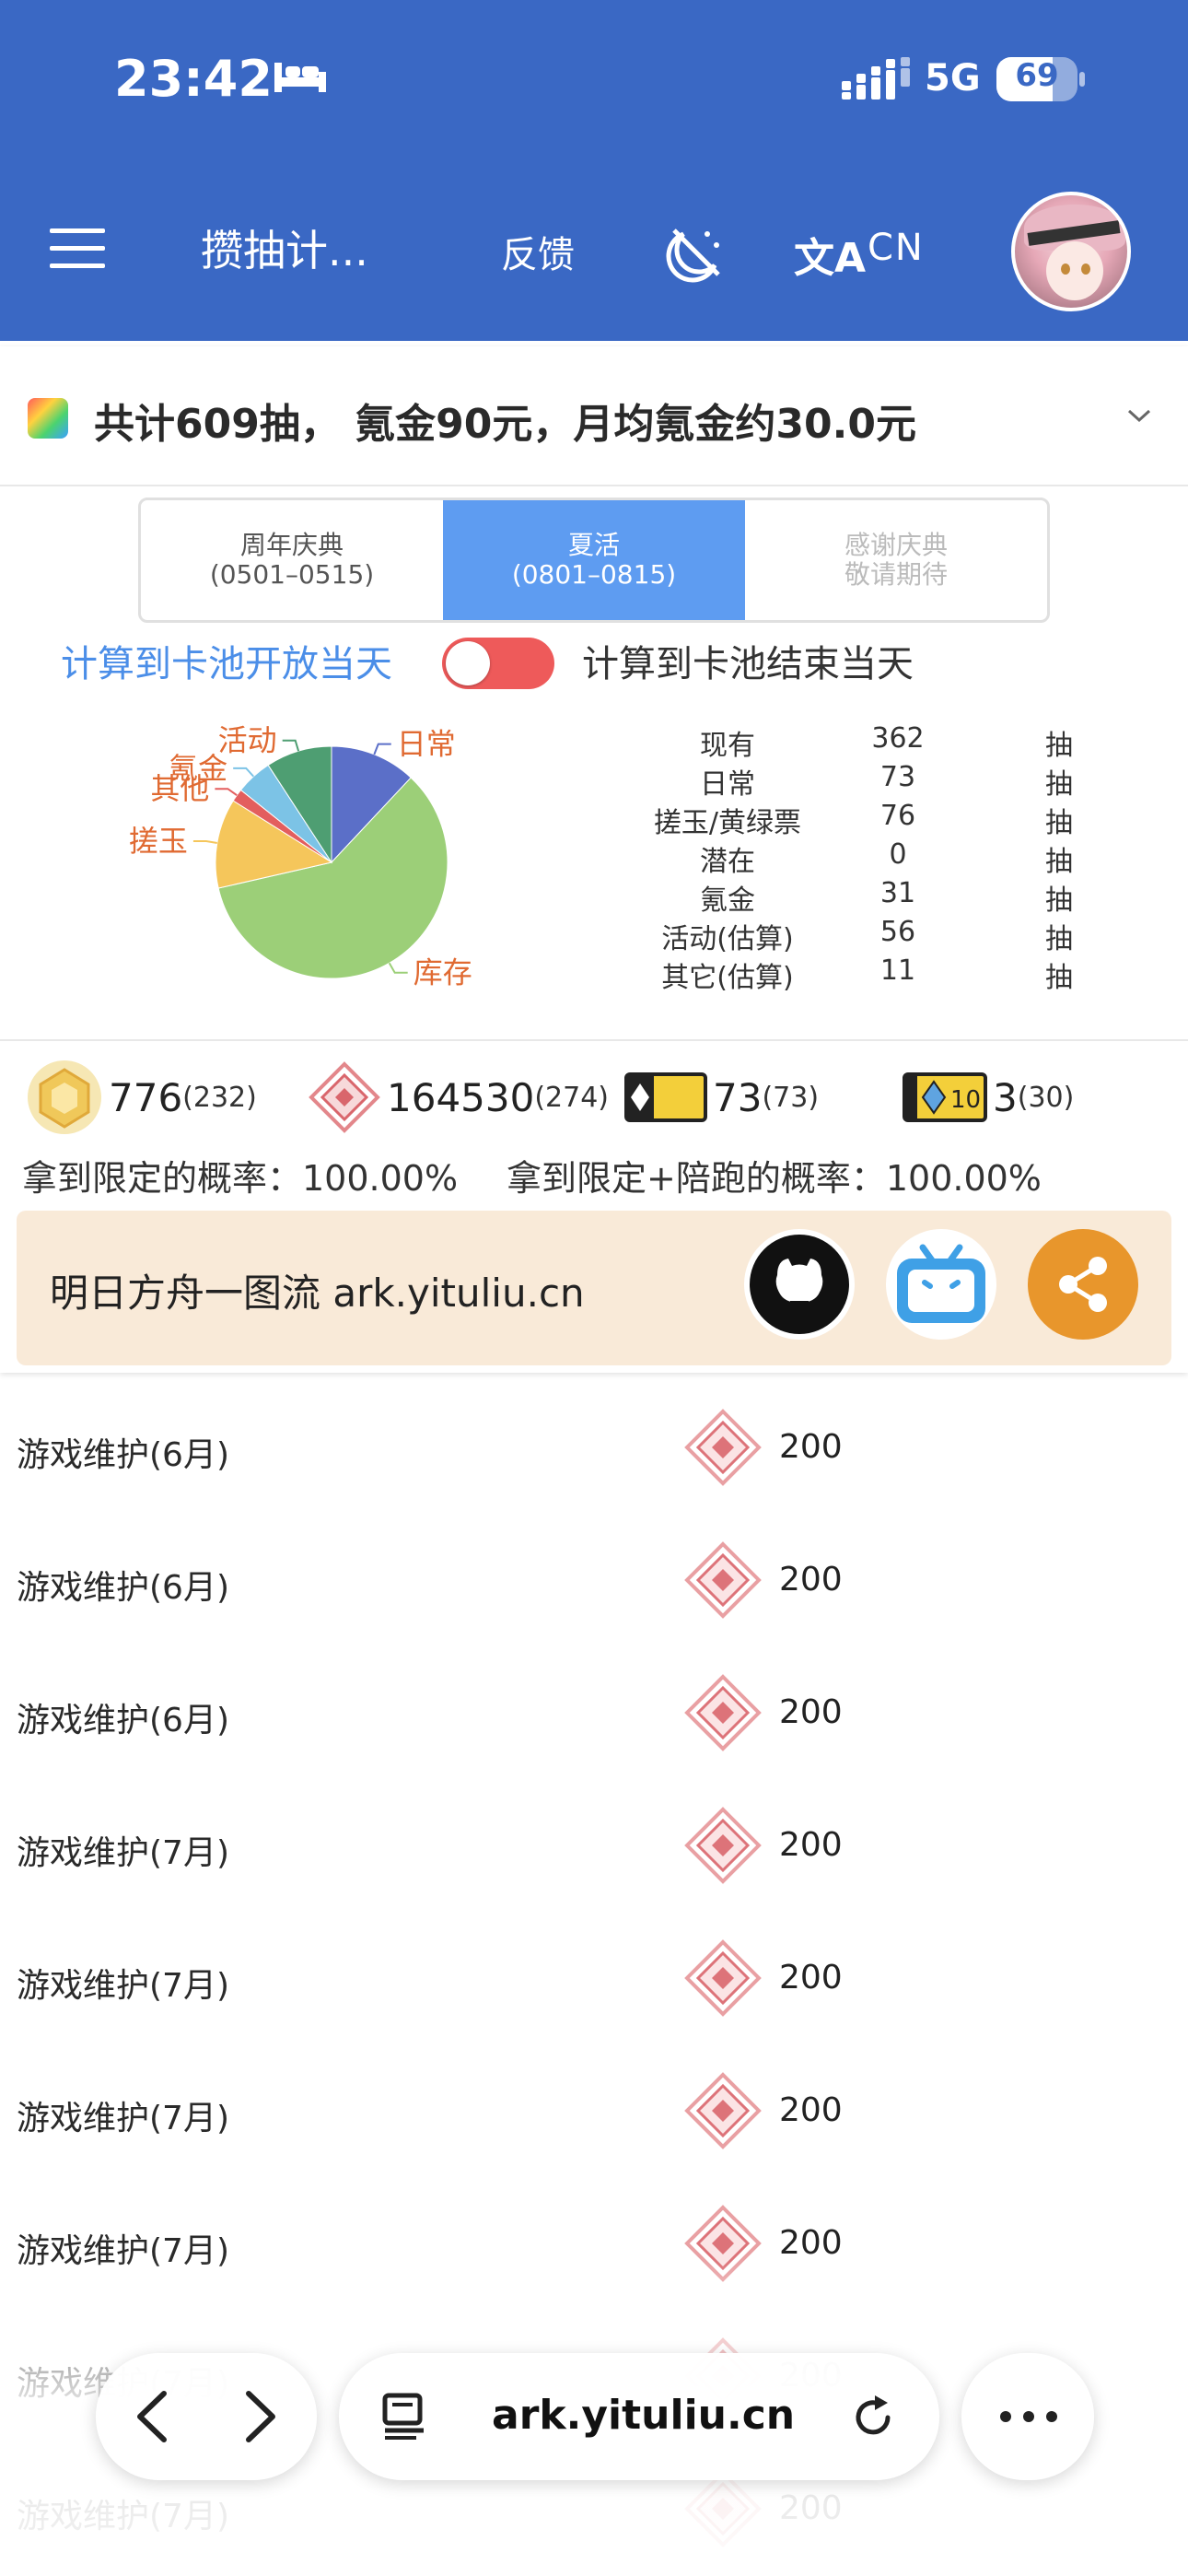  Describe the element at coordinates (748, 660) in the screenshot. I see `calc-end-label: 计算到卡池结束当天` at that location.